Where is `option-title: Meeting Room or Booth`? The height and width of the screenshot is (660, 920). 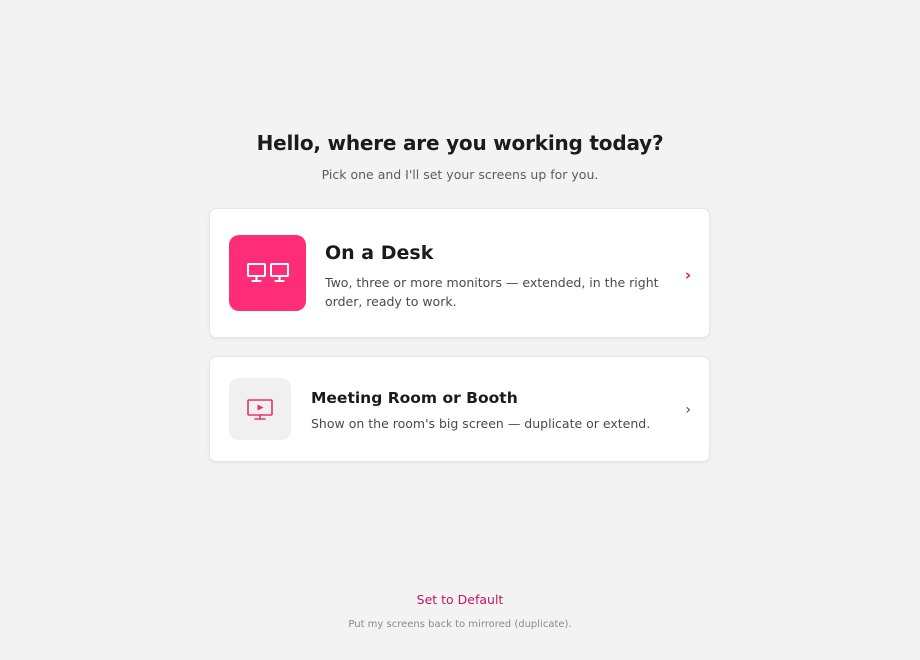 option-title: Meeting Room or Booth is located at coordinates (414, 398).